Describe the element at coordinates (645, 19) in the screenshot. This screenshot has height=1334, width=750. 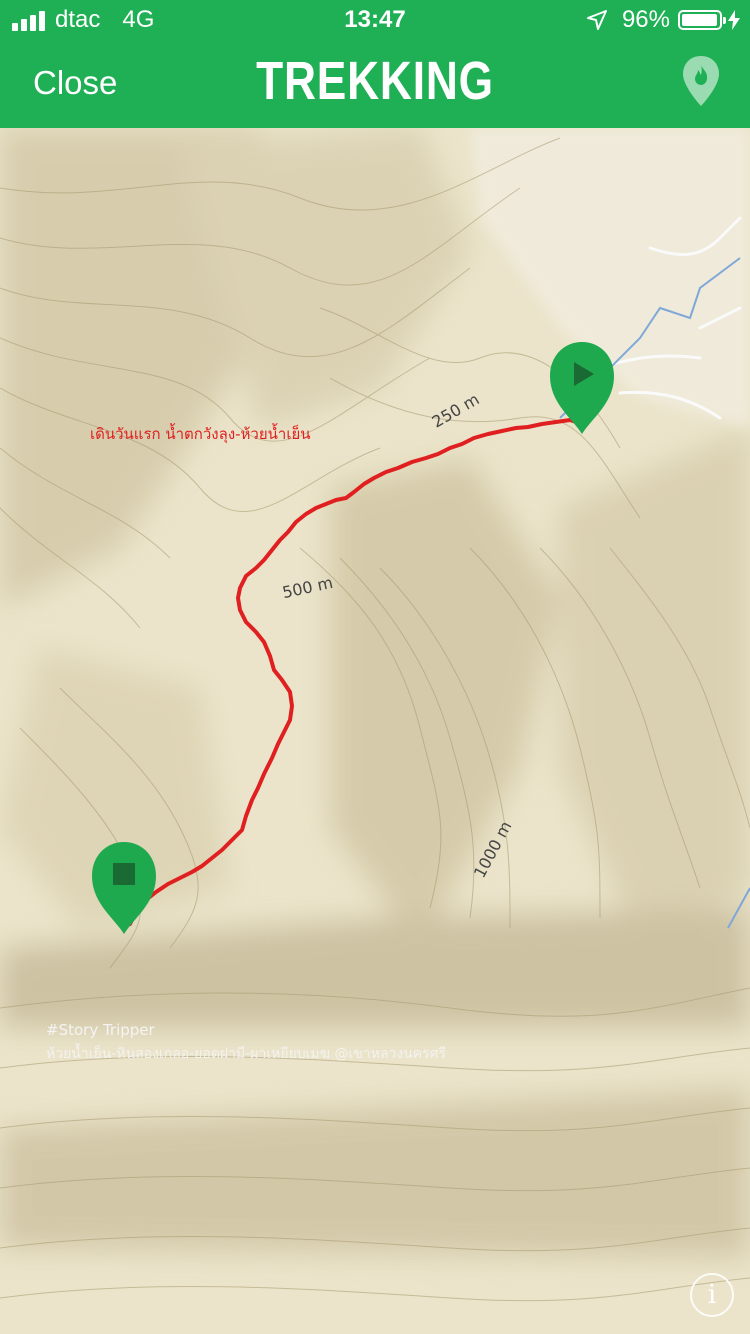
I see `battery-percent: 96%` at that location.